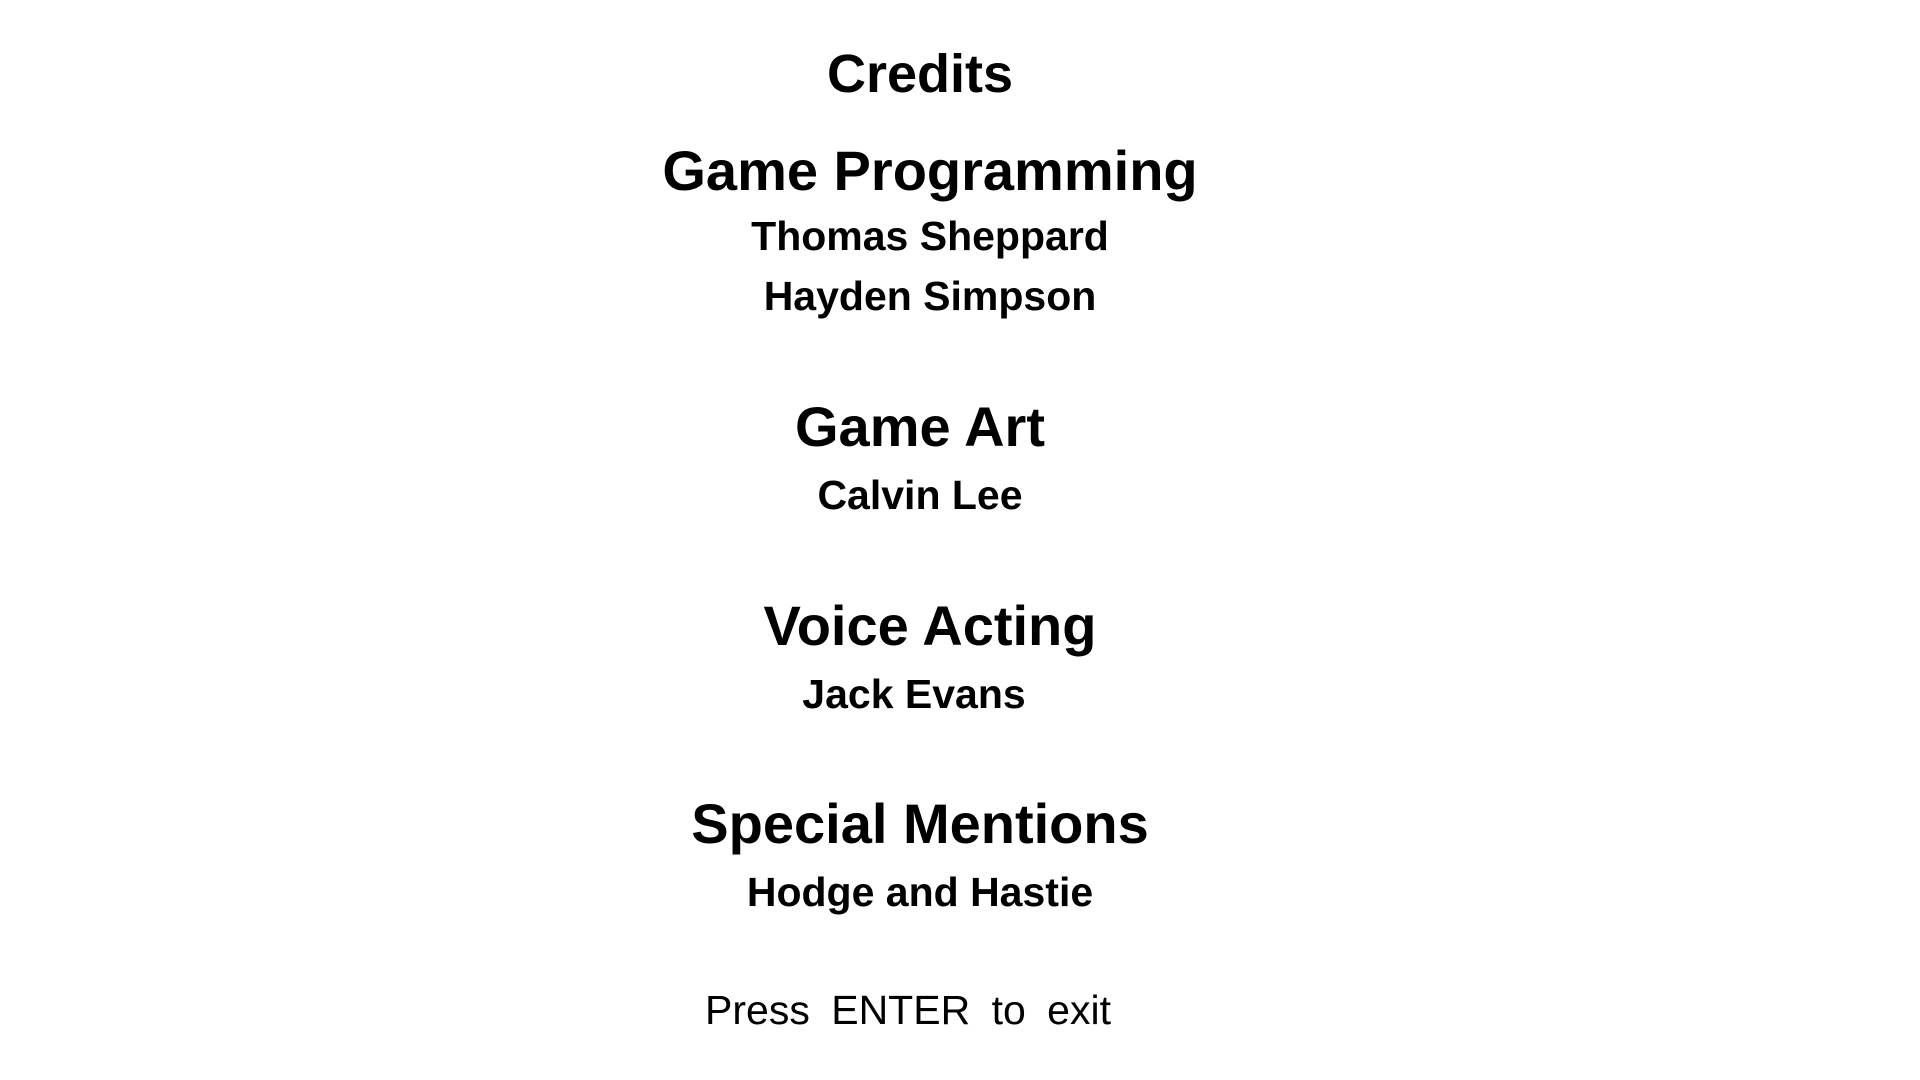 The image size is (1920, 1080). Describe the element at coordinates (930, 625) in the screenshot. I see `section-heading-voice-acting: Voice Acting` at that location.